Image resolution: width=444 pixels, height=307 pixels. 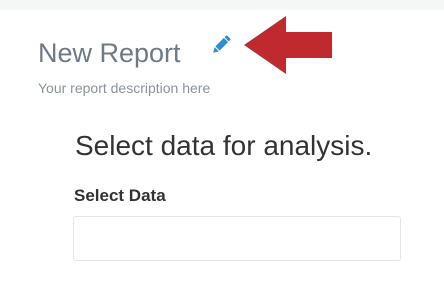 I want to click on report-title: New Report, so click(x=109, y=53).